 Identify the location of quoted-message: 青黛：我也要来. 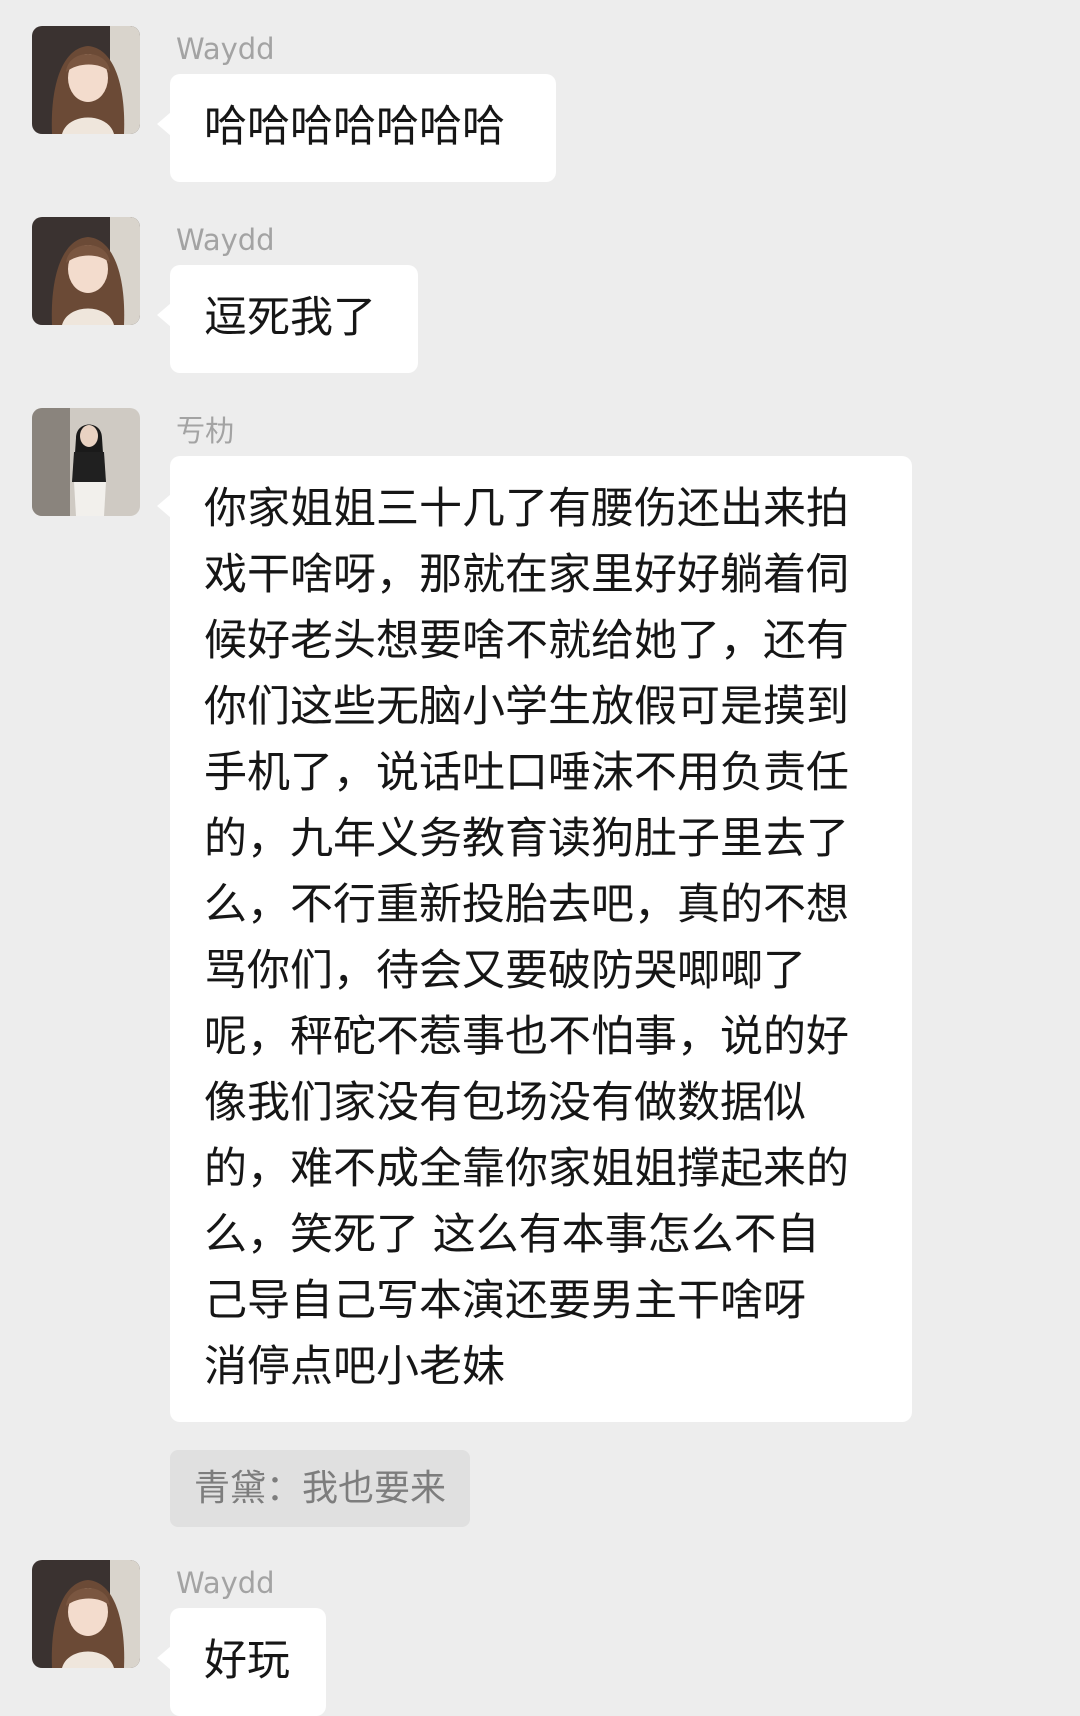
(320, 1488).